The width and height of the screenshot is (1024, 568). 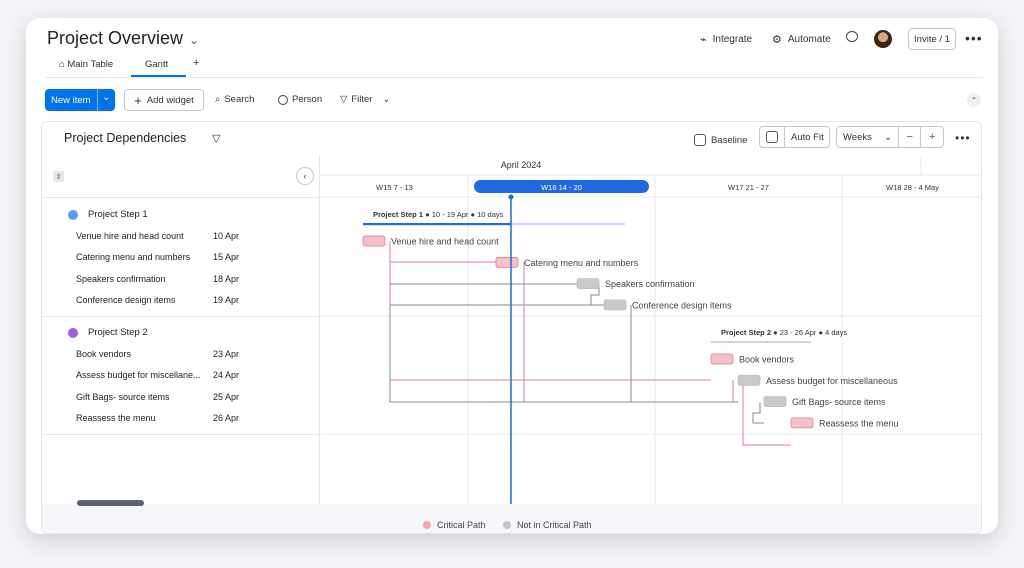 What do you see at coordinates (123, 397) in the screenshot?
I see `task-name: Gift Bags- source items` at bounding box center [123, 397].